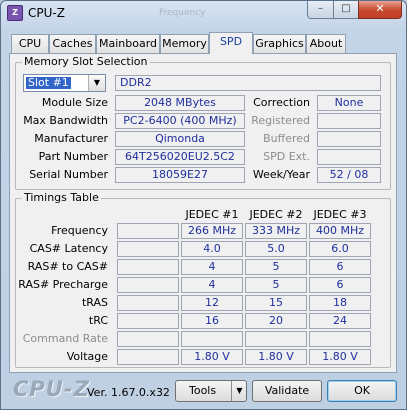 This screenshot has height=410, width=407. Describe the element at coordinates (180, 157) in the screenshot. I see `part-number-field: 64T256020EU2.5C2` at that location.